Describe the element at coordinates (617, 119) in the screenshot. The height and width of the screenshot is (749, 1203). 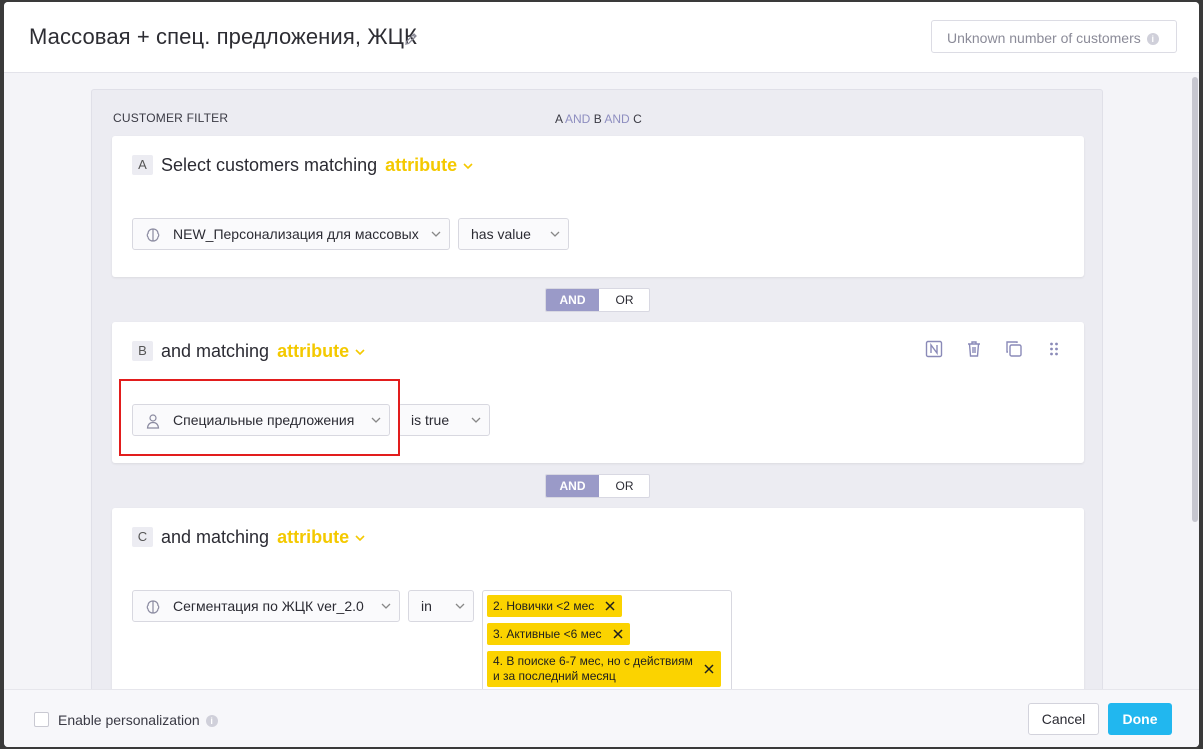
I see `expr-op2: AND` at that location.